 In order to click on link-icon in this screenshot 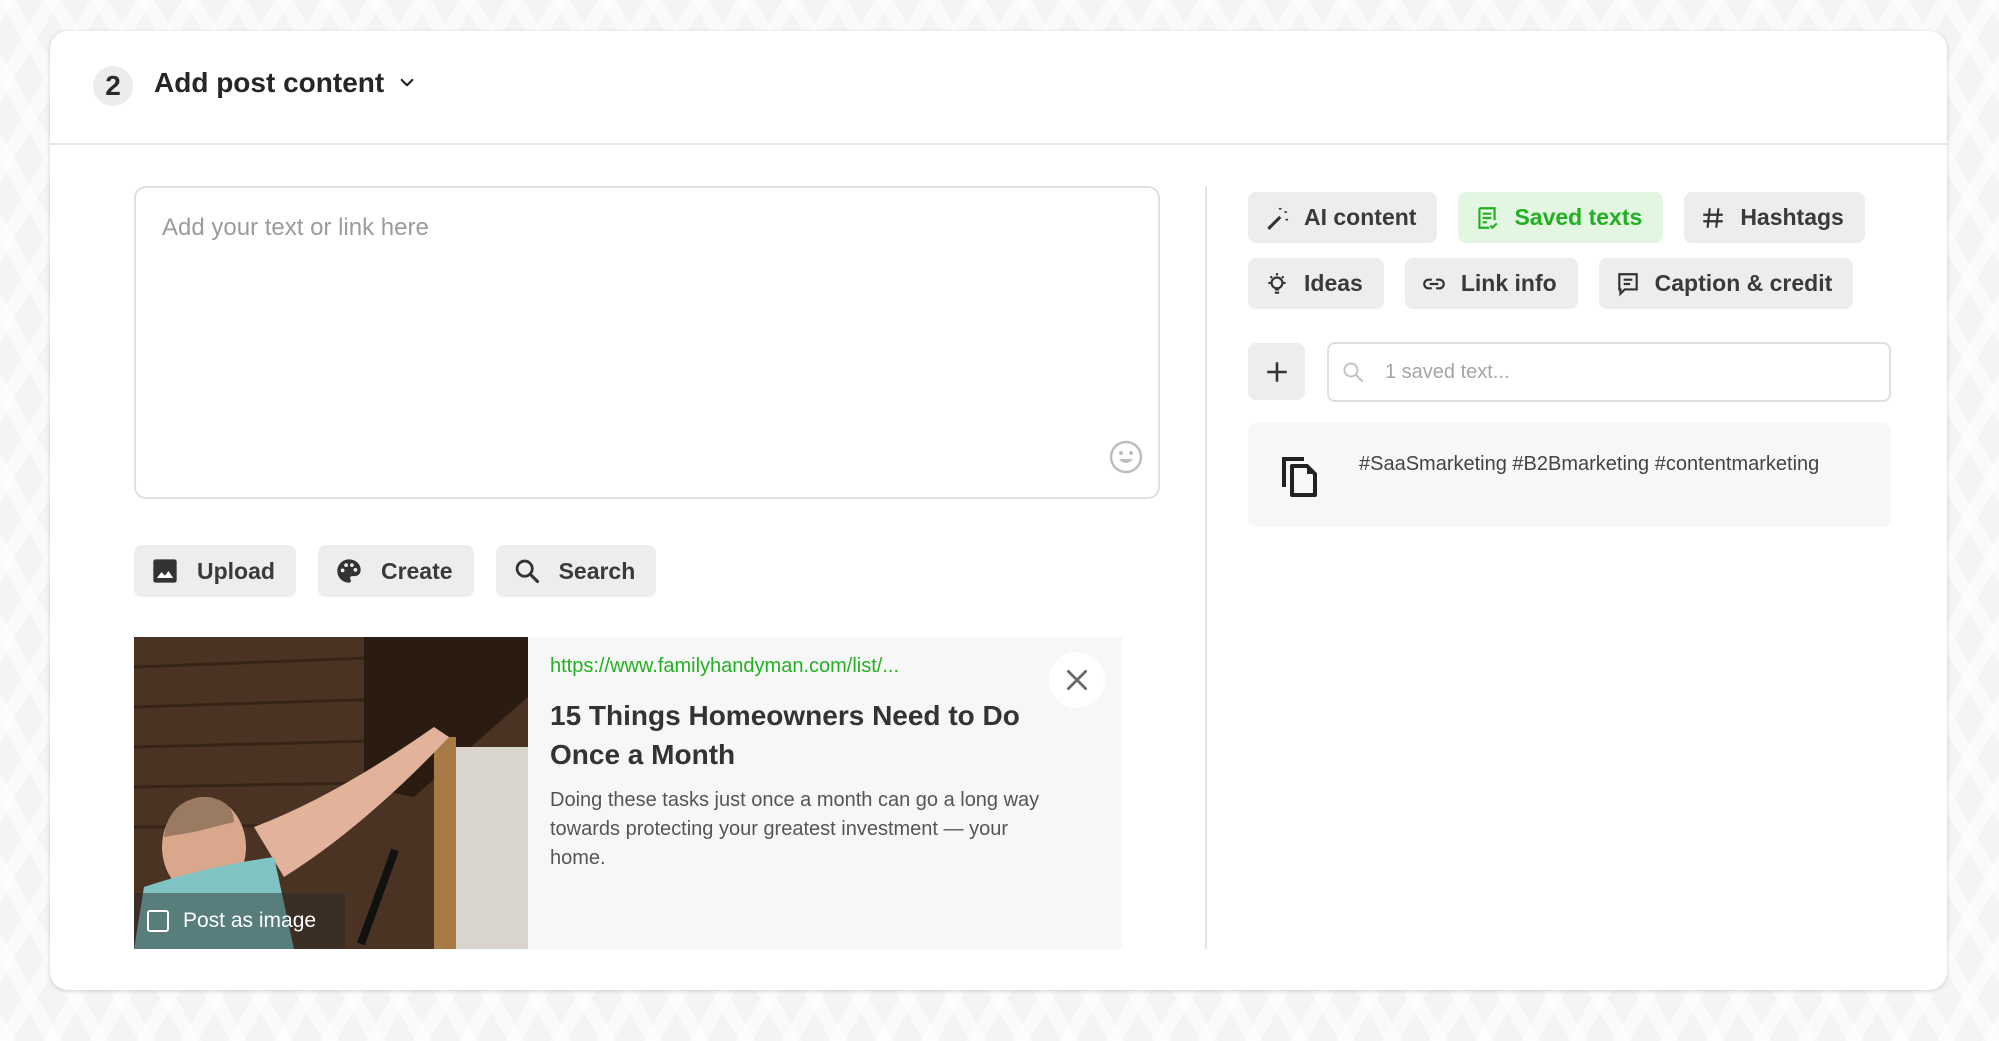, I will do `click(1434, 283)`.